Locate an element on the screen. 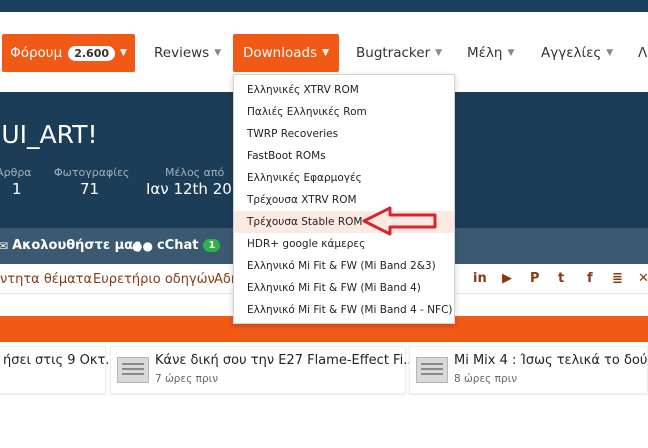  close-icon: ✕ is located at coordinates (643, 278).